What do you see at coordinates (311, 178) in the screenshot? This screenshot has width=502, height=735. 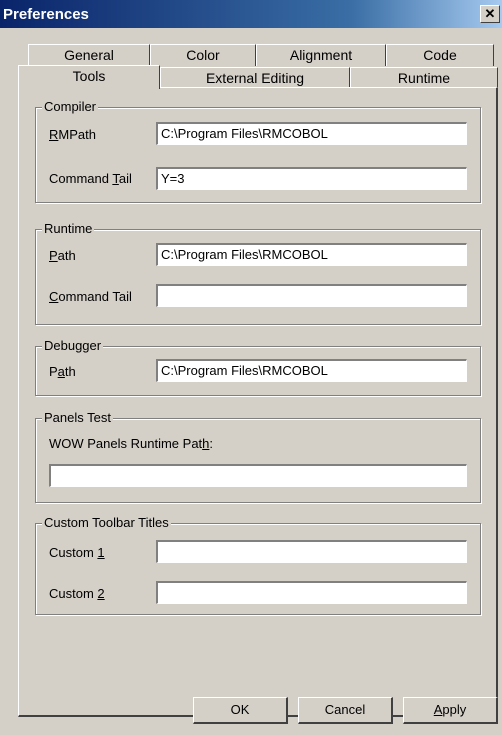 I see `compiler-command-tail-field: Y=3` at bounding box center [311, 178].